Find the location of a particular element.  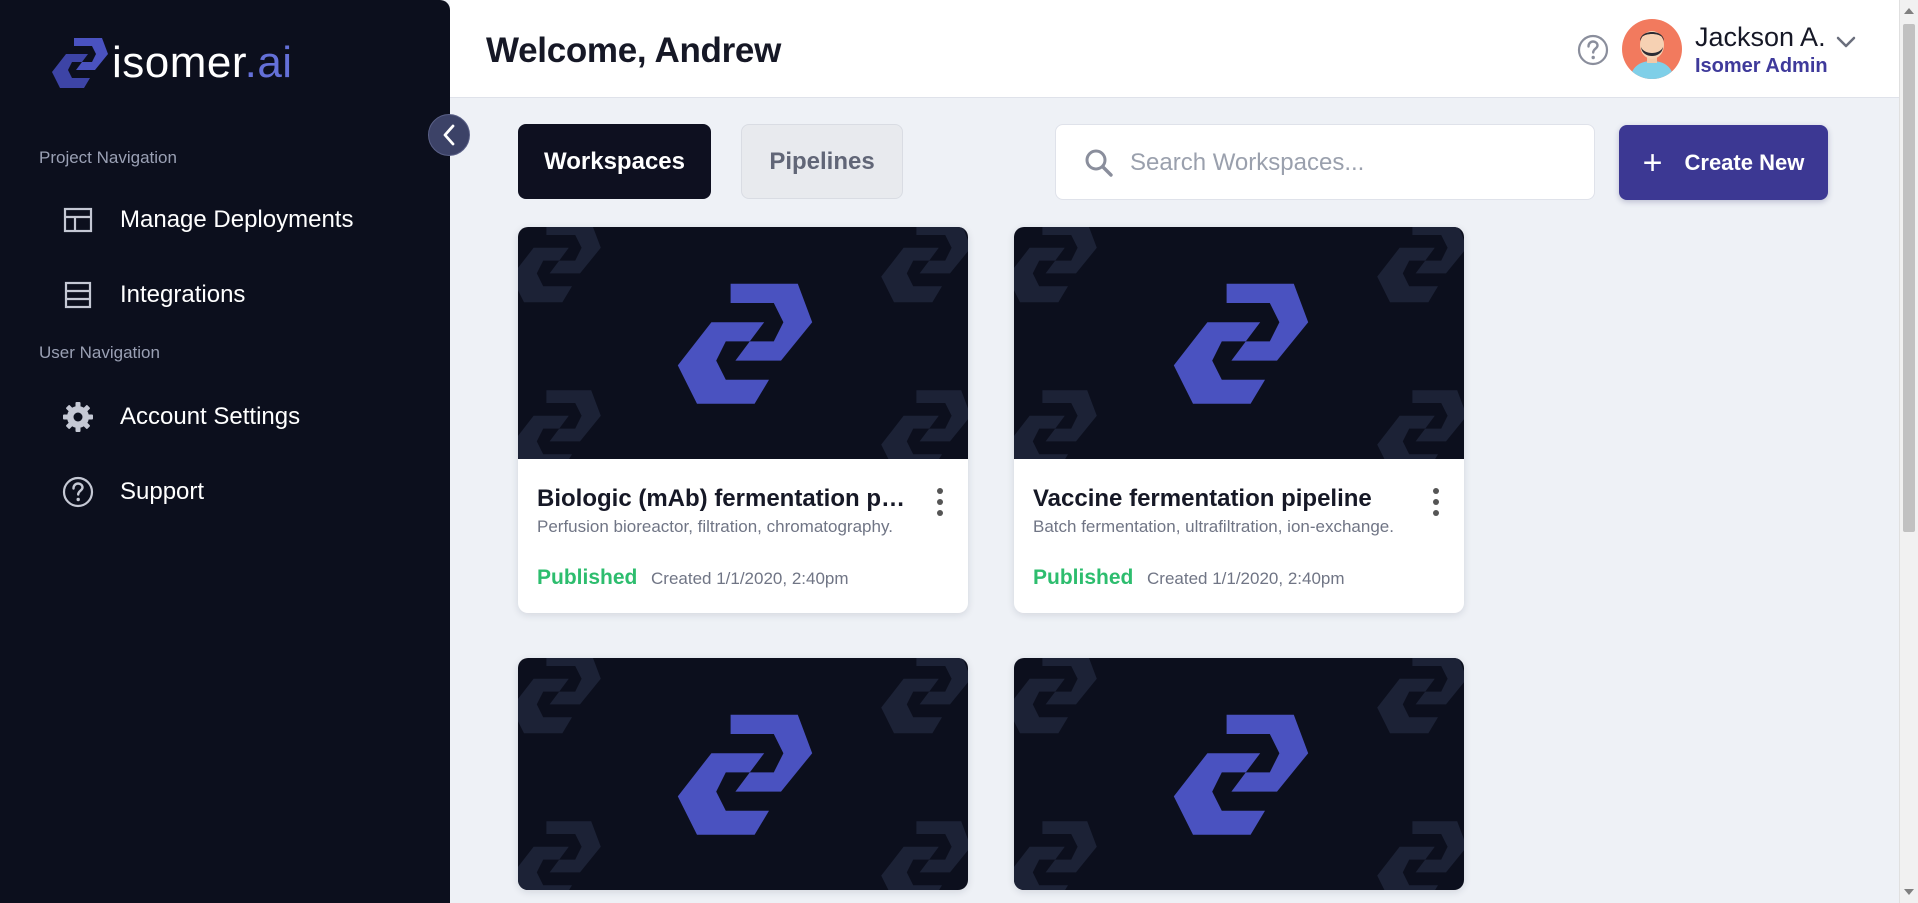

scroll-down-arrow-icon is located at coordinates (1909, 892).